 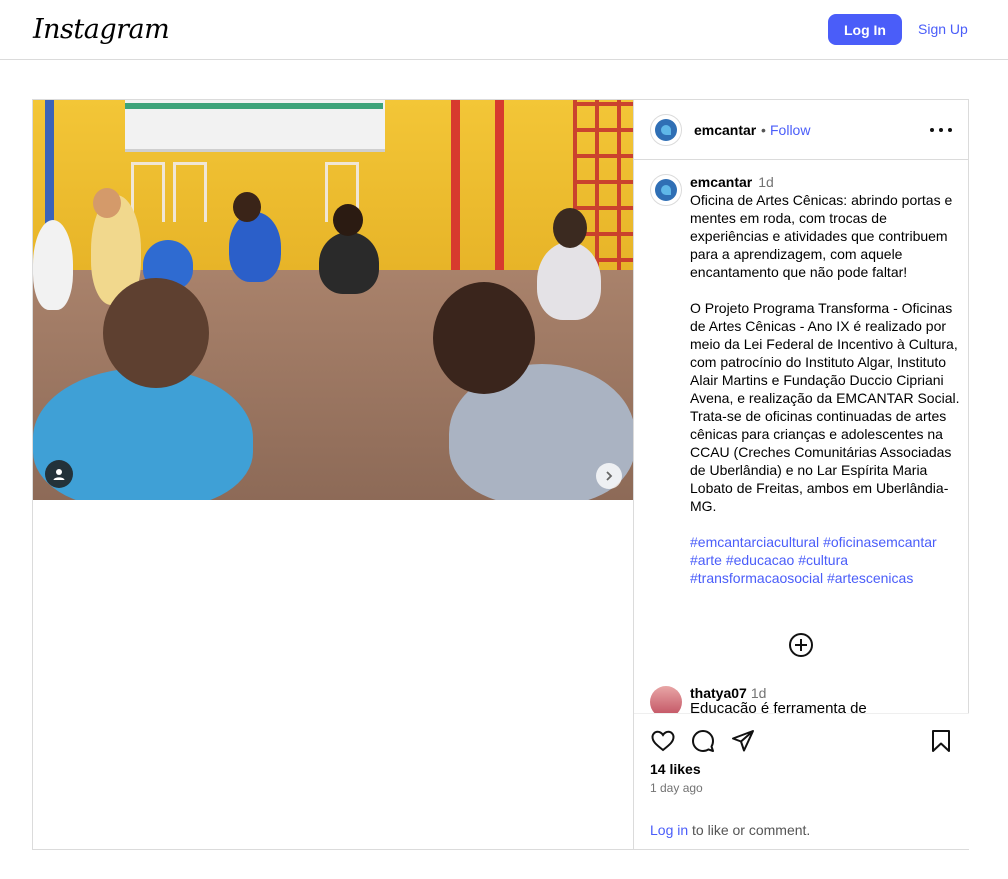 I want to click on hashtag-link: #arte, so click(x=706, y=560).